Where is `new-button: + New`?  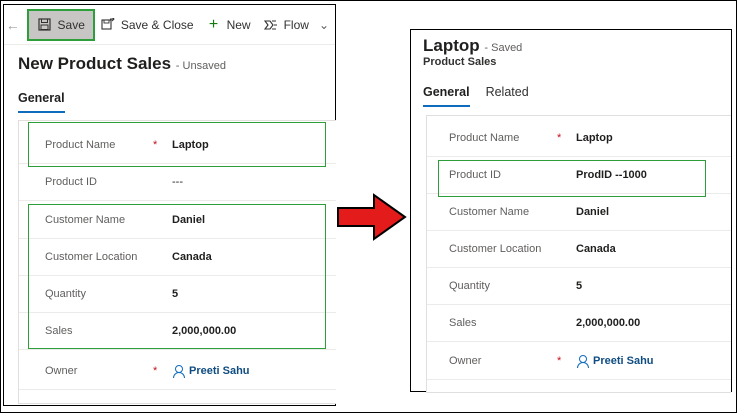
new-button: + New is located at coordinates (228, 25).